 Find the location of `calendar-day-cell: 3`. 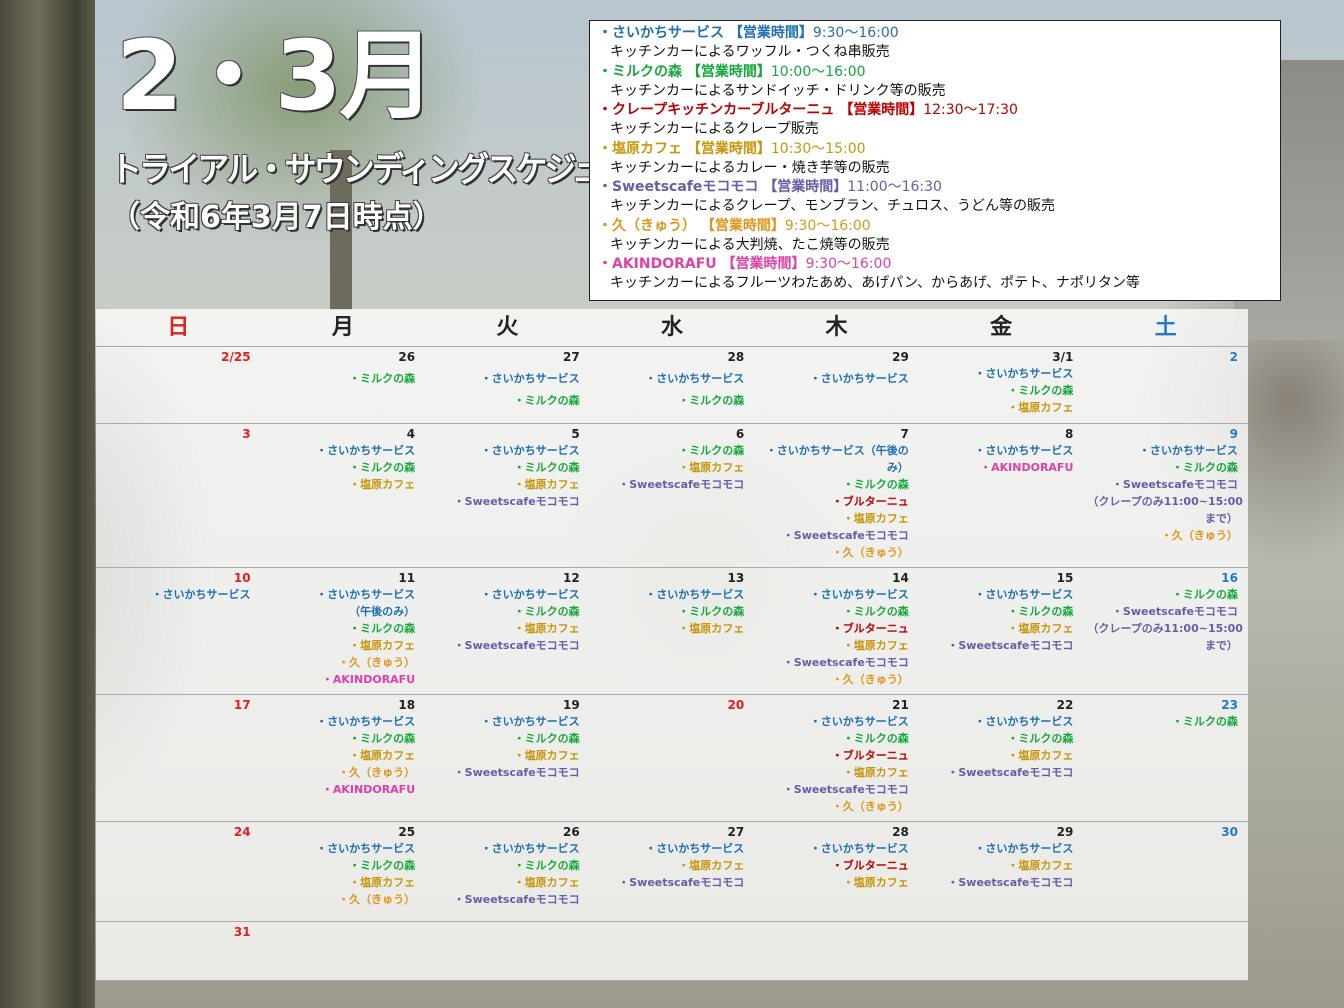

calendar-day-cell: 3 is located at coordinates (178, 495).